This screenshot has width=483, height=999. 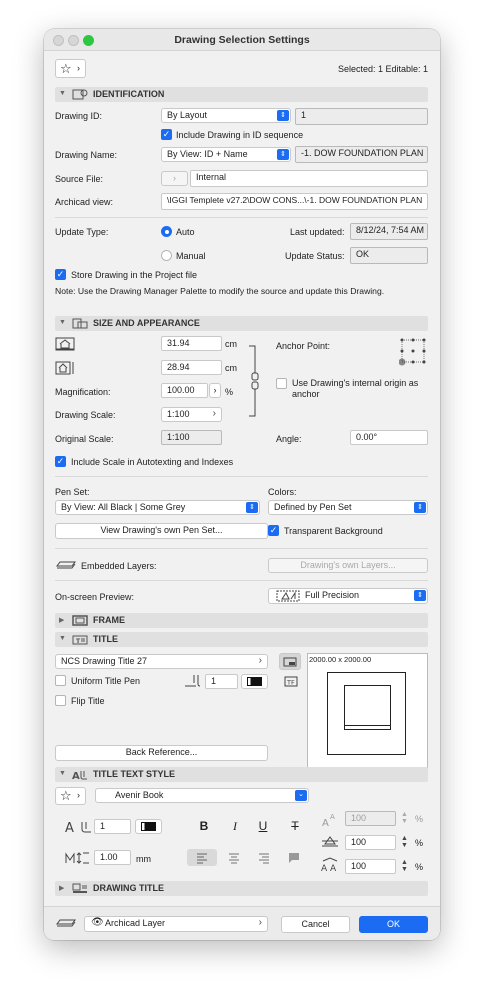 What do you see at coordinates (404, 866) in the screenshot?
I see `text-slant-stepper: ▲ ▼` at bounding box center [404, 866].